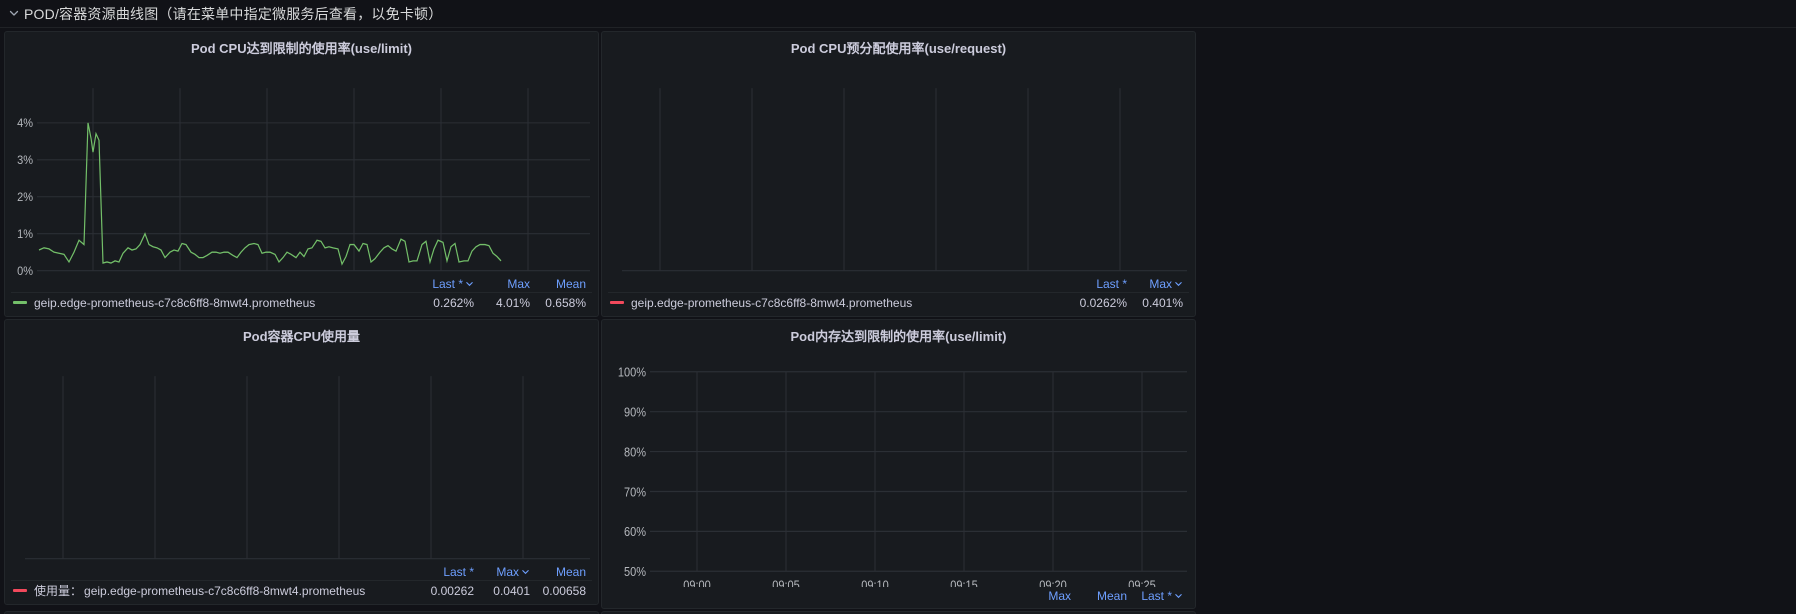 This screenshot has width=1796, height=614. I want to click on legend-value-last: 0.0262%, so click(1103, 302).